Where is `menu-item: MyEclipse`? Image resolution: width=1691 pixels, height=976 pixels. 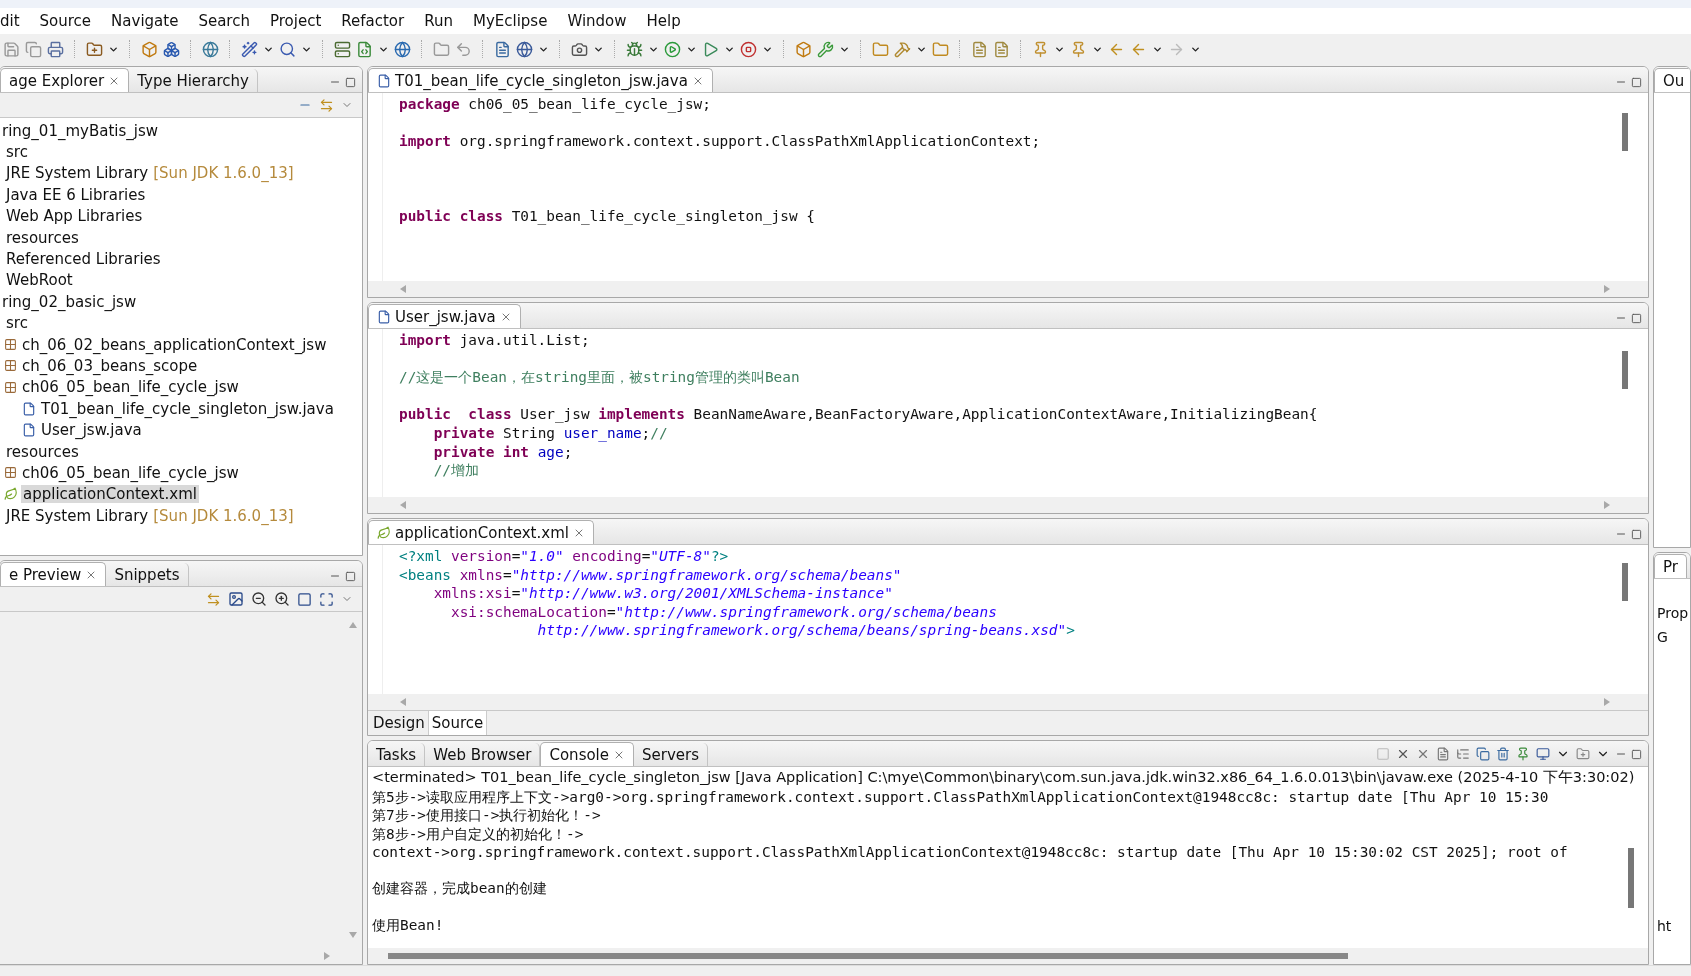 menu-item: MyEclipse is located at coordinates (510, 22).